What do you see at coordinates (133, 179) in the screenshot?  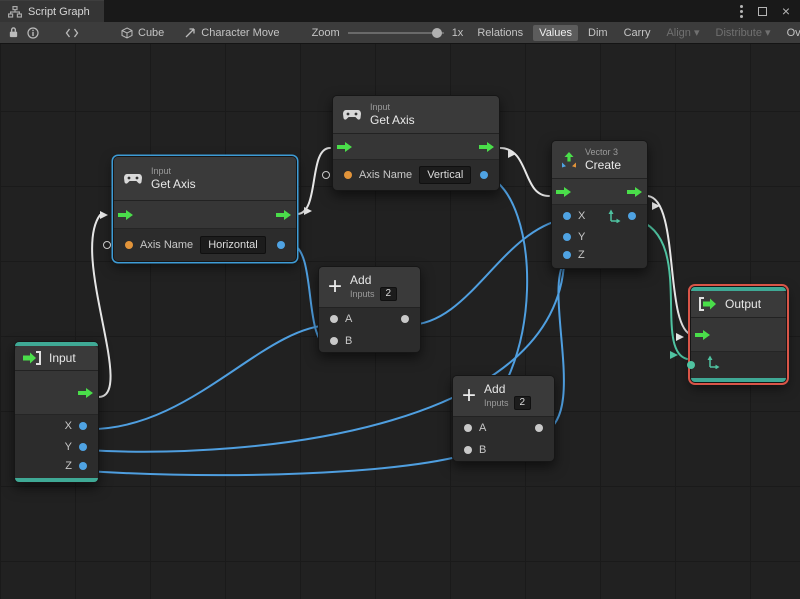 I see `gamepad-icon` at bounding box center [133, 179].